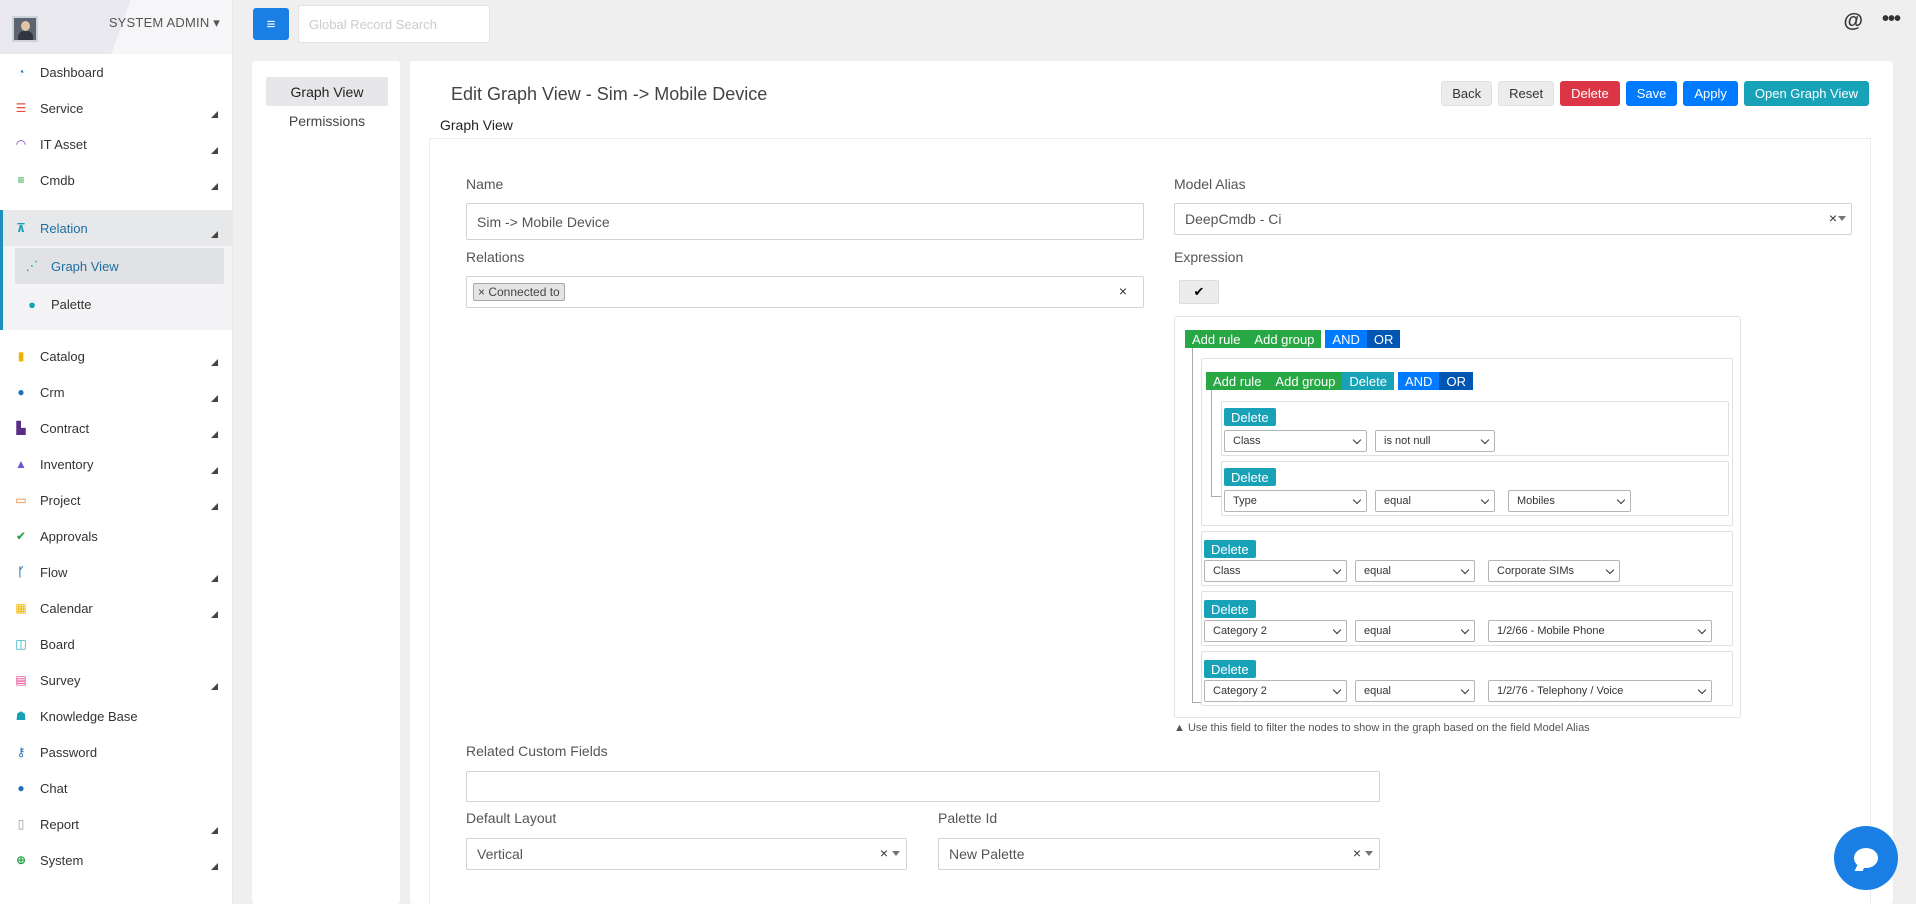 This screenshot has height=904, width=1916. Describe the element at coordinates (327, 91) in the screenshot. I see `tab-graph-view: Graph View` at that location.